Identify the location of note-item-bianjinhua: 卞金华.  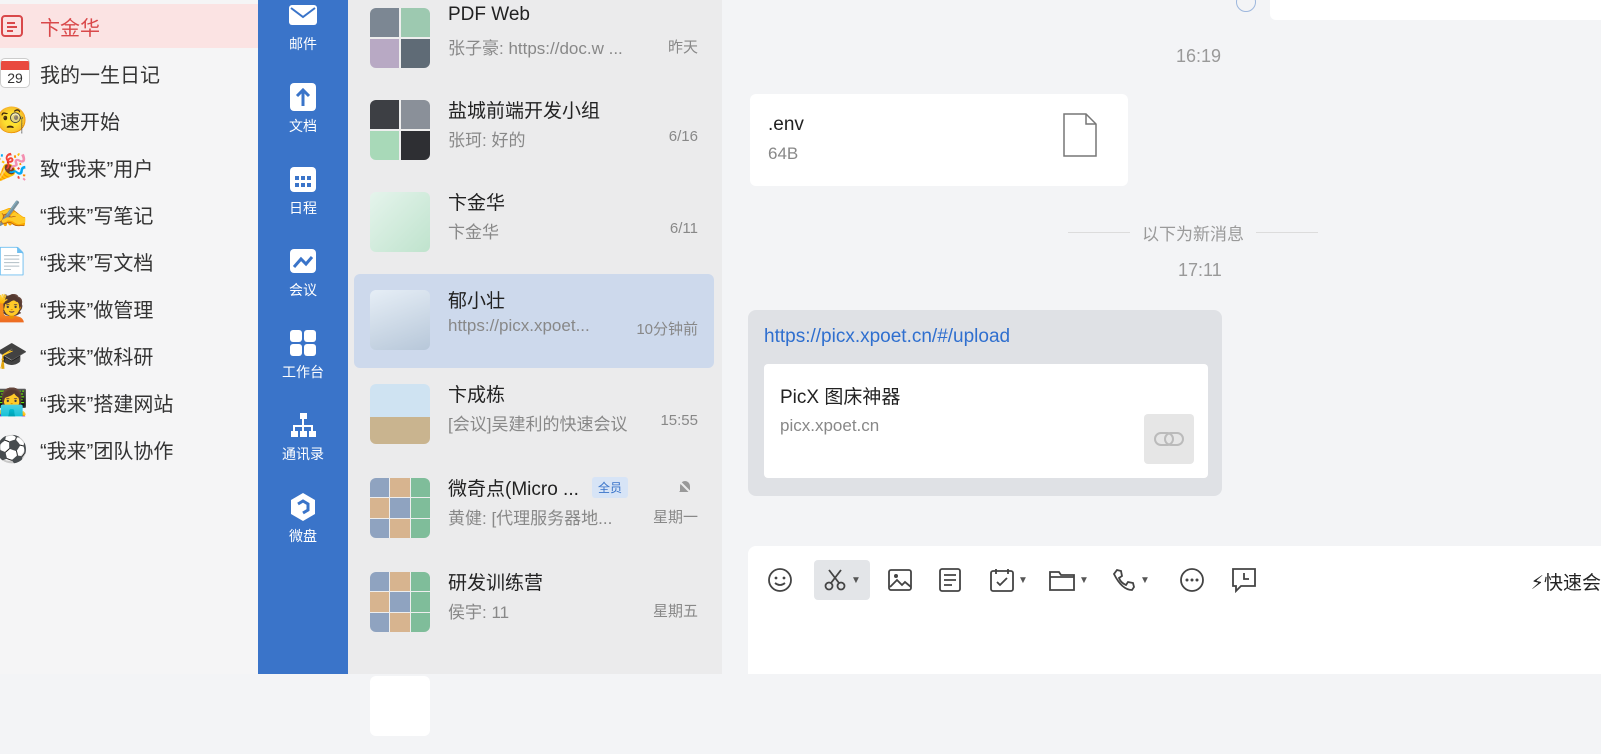
(129, 26).